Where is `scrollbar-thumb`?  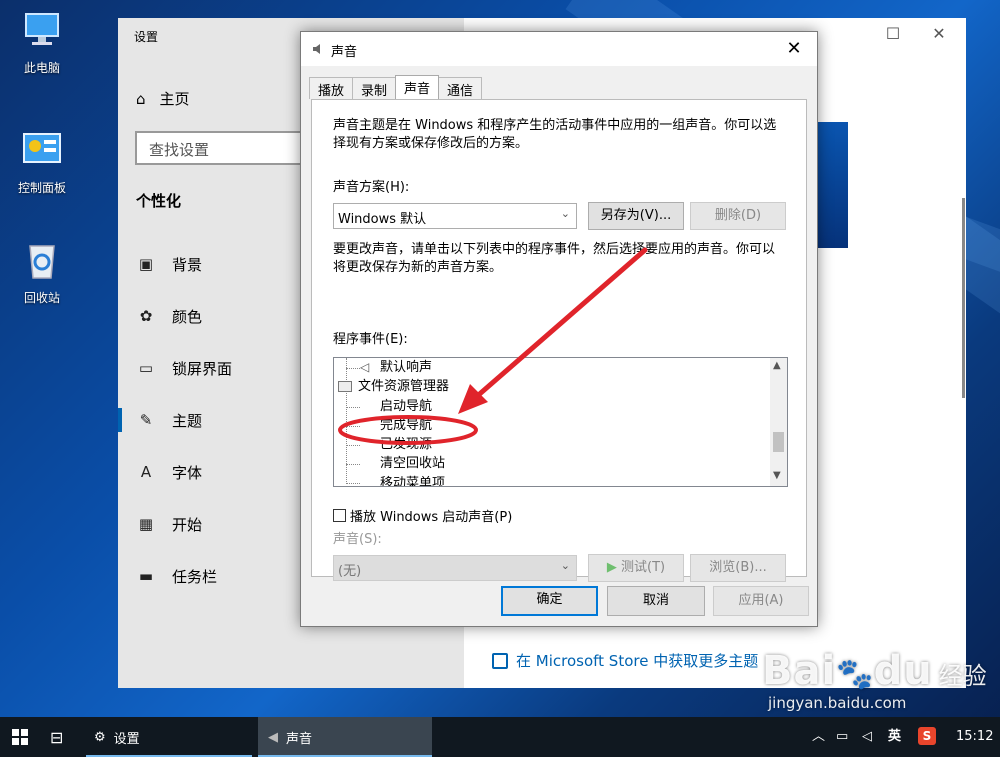
scrollbar-thumb is located at coordinates (778, 442).